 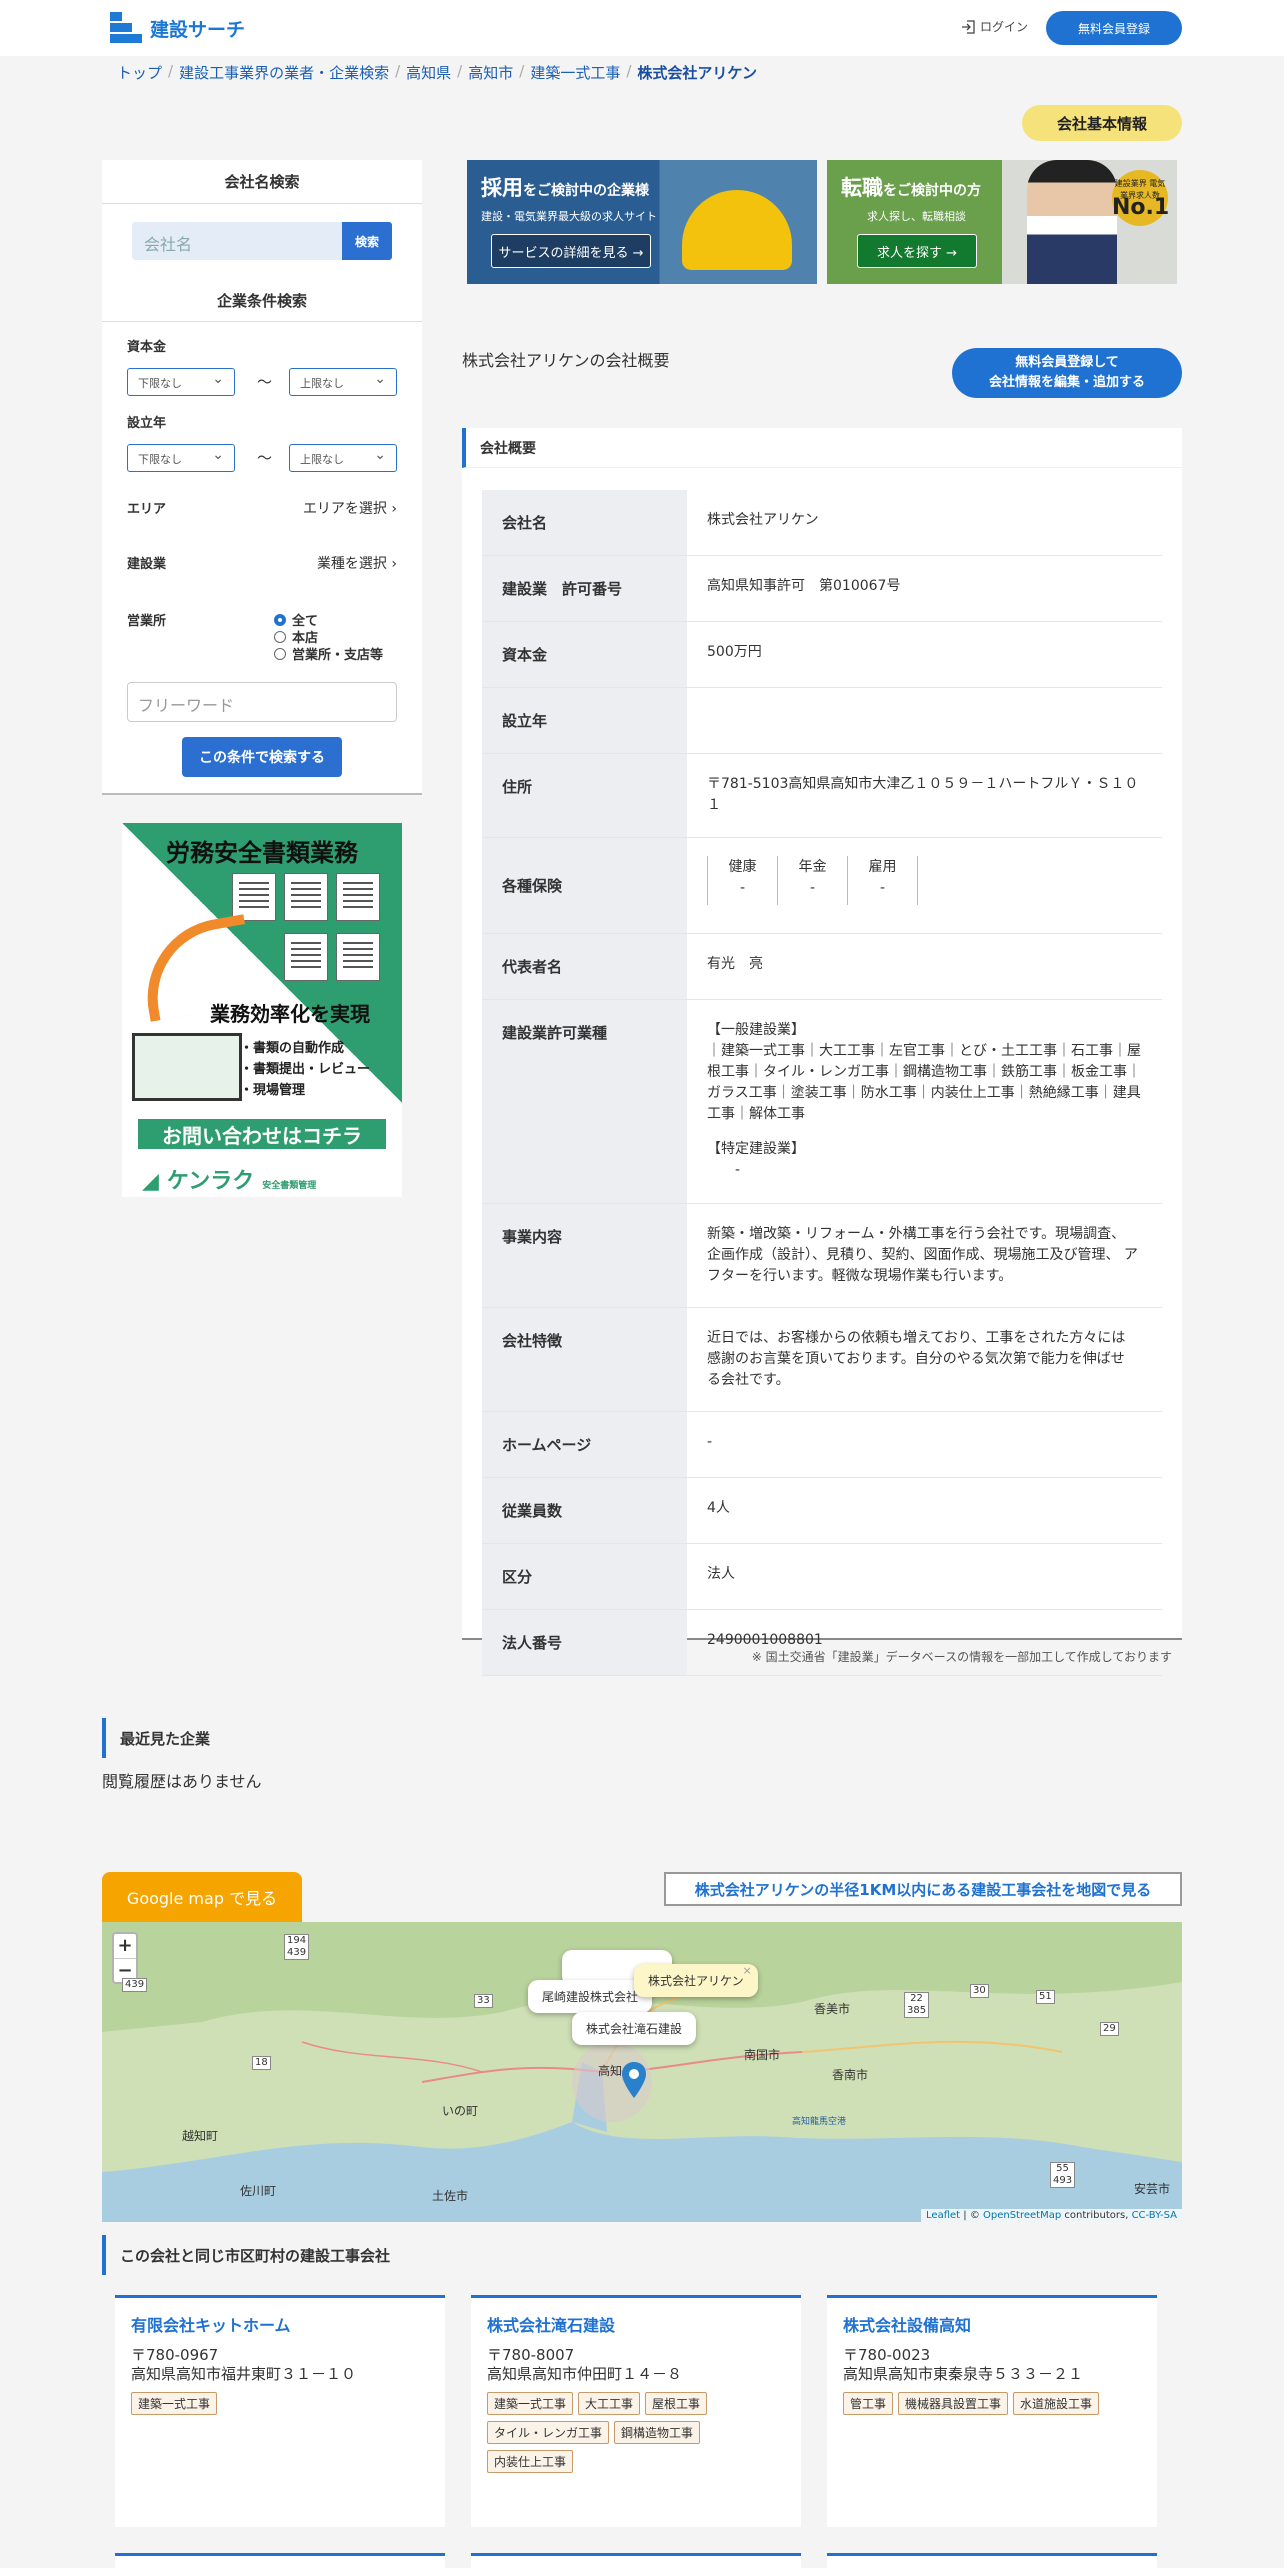 I want to click on map-route-label: 194 439, so click(x=297, y=1947).